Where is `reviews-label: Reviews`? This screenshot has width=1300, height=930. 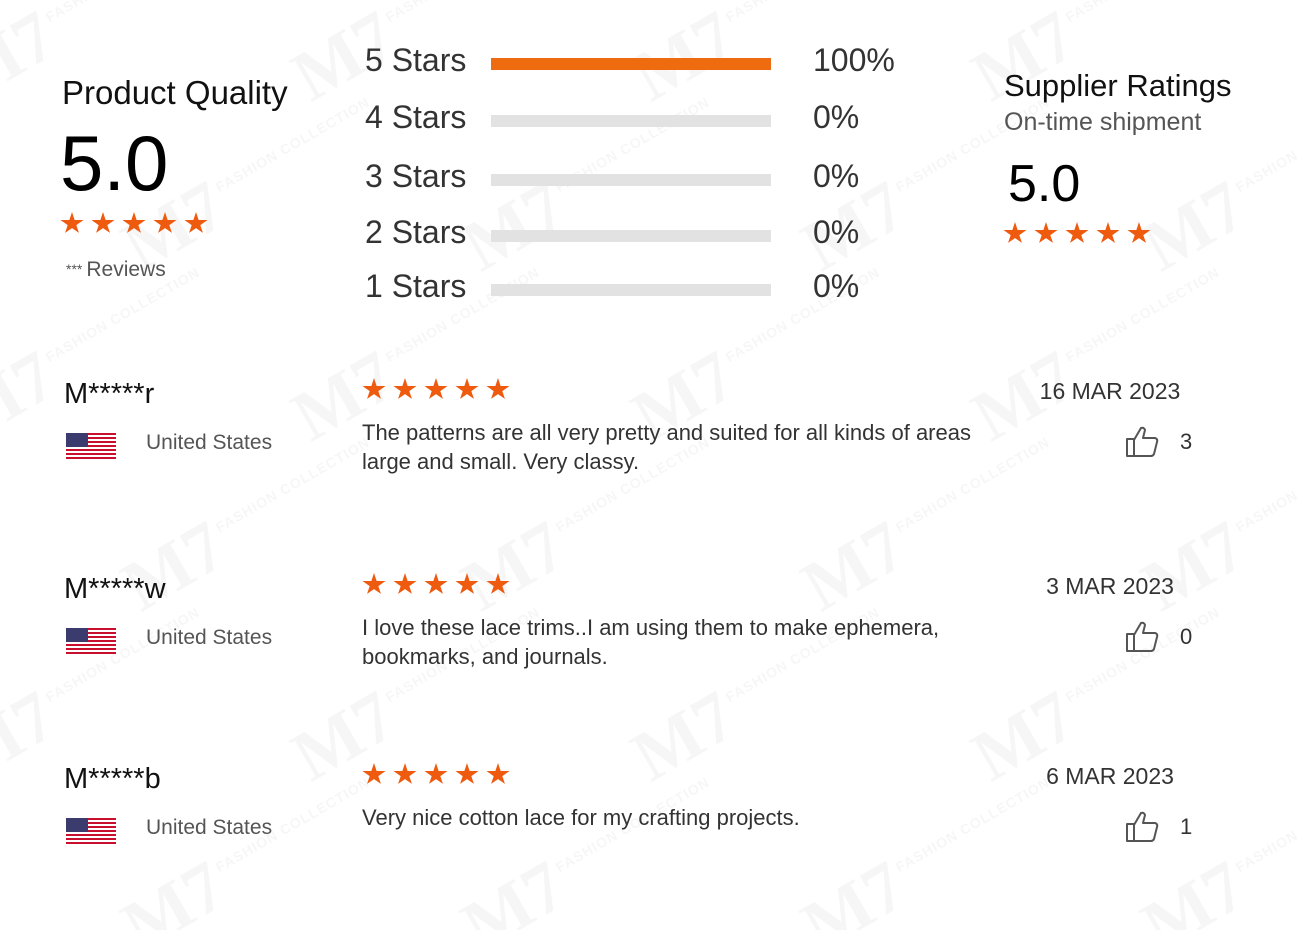
reviews-label: Reviews is located at coordinates (126, 269).